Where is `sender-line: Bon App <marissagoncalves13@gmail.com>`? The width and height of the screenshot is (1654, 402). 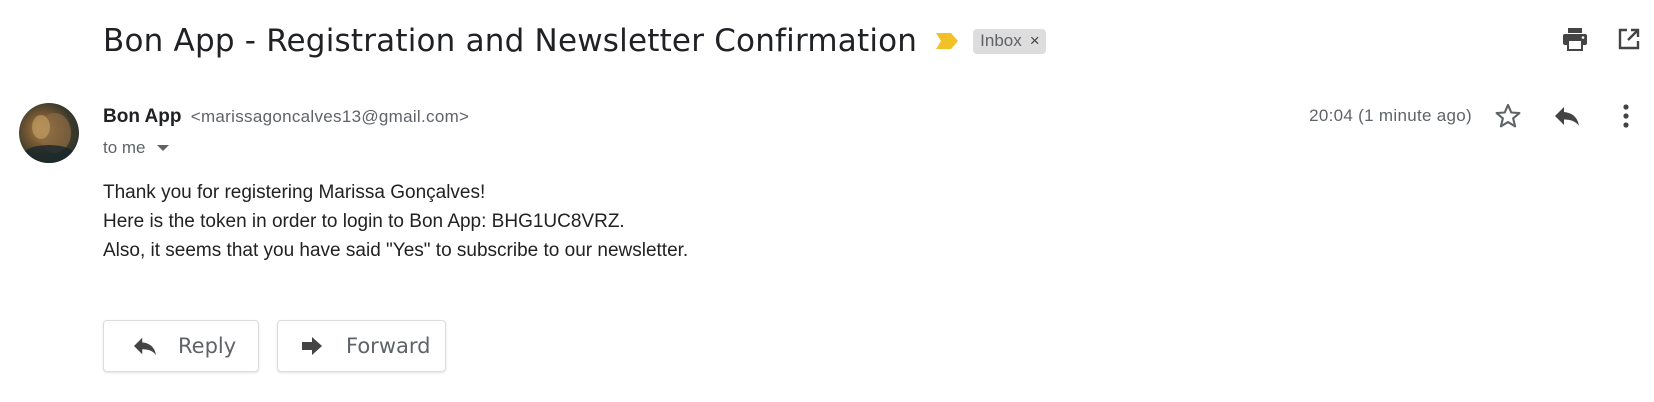 sender-line: Bon App <marissagoncalves13@gmail.com> is located at coordinates (286, 117).